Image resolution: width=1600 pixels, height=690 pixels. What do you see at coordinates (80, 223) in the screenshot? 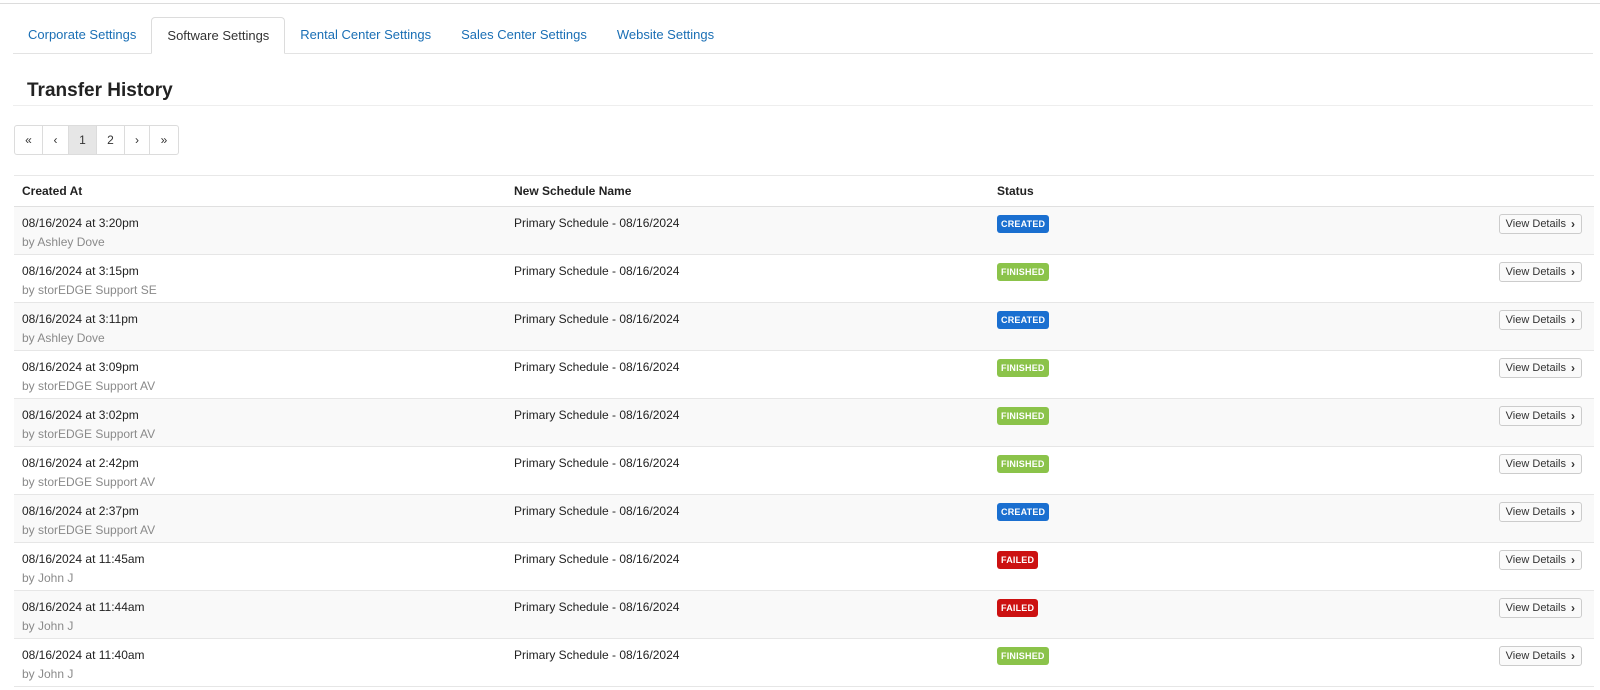
I see `created-date: 08/16/2024 at 3:20pm` at bounding box center [80, 223].